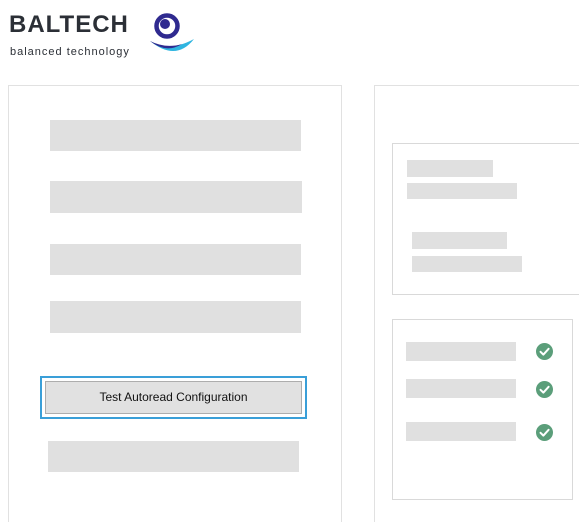 The image size is (579, 522). What do you see at coordinates (485, 219) in the screenshot?
I see `info-card` at bounding box center [485, 219].